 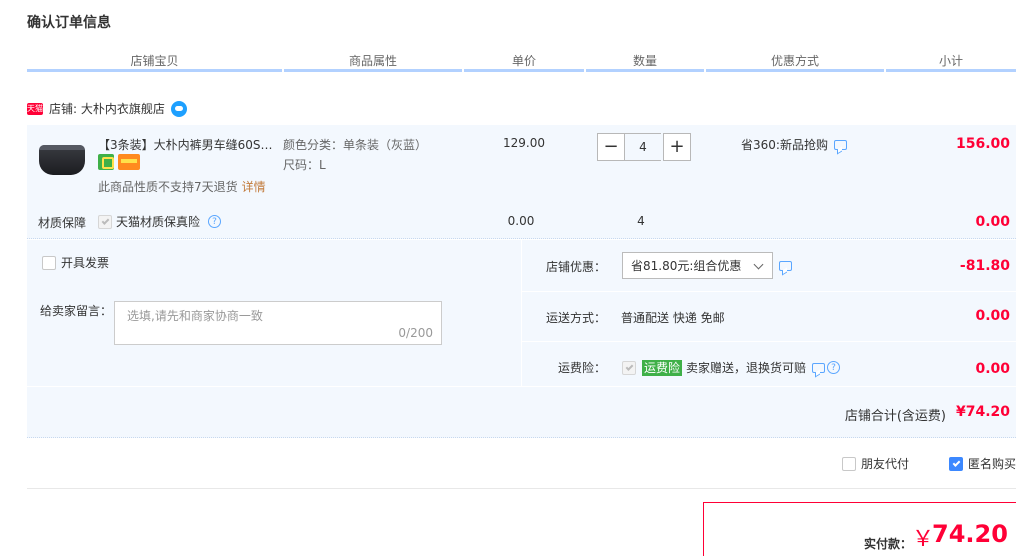 What do you see at coordinates (105, 221) in the screenshot?
I see `insurance-checkbox` at bounding box center [105, 221].